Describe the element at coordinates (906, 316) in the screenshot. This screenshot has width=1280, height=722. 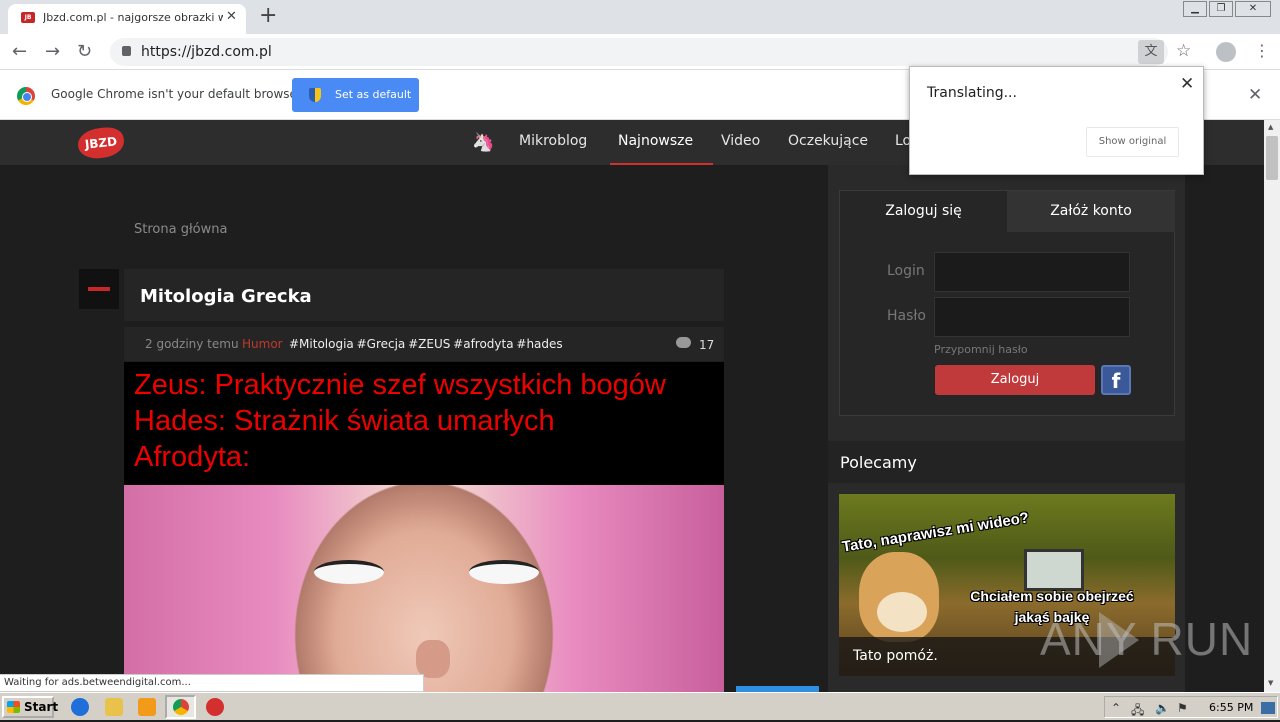
I see `password-label: Hasło` at that location.